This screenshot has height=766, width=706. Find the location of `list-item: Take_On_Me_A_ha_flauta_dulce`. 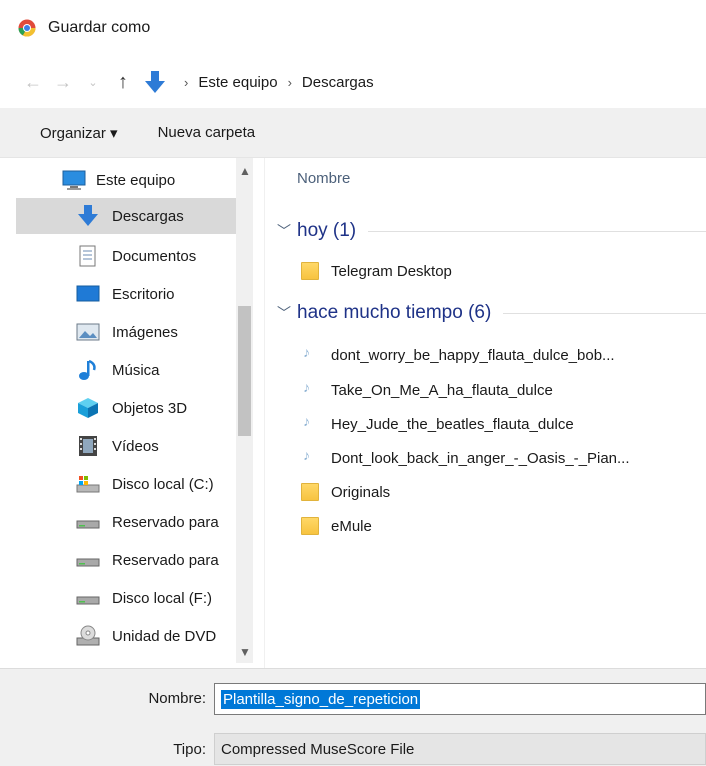

list-item: Take_On_Me_A_ha_flauta_dulce is located at coordinates (427, 390).